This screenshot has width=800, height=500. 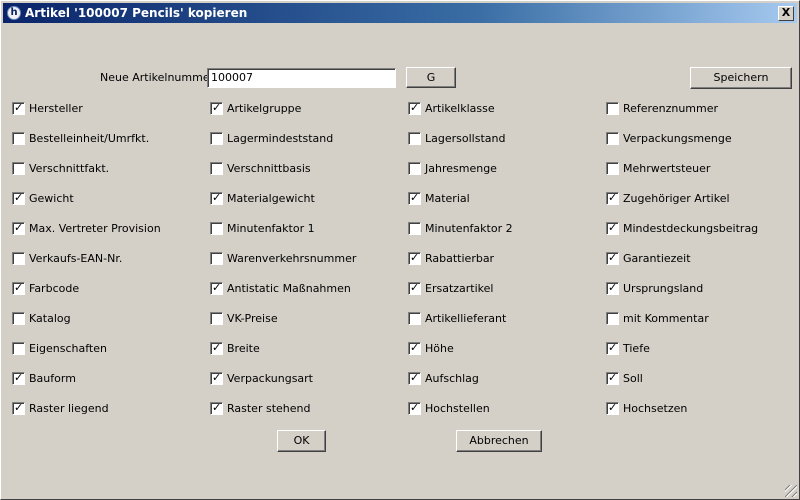 What do you see at coordinates (667, 168) in the screenshot?
I see `checkbox-label: Mehrwertsteuer` at bounding box center [667, 168].